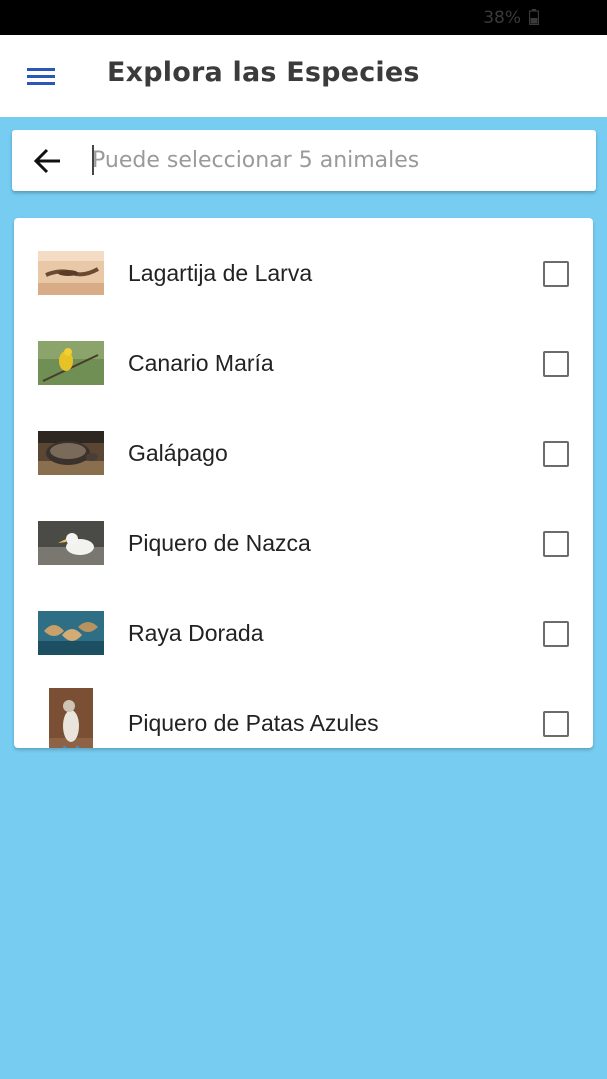 This screenshot has width=607, height=1079. Describe the element at coordinates (48, 161) in the screenshot. I see `back-arrow-icon` at that location.